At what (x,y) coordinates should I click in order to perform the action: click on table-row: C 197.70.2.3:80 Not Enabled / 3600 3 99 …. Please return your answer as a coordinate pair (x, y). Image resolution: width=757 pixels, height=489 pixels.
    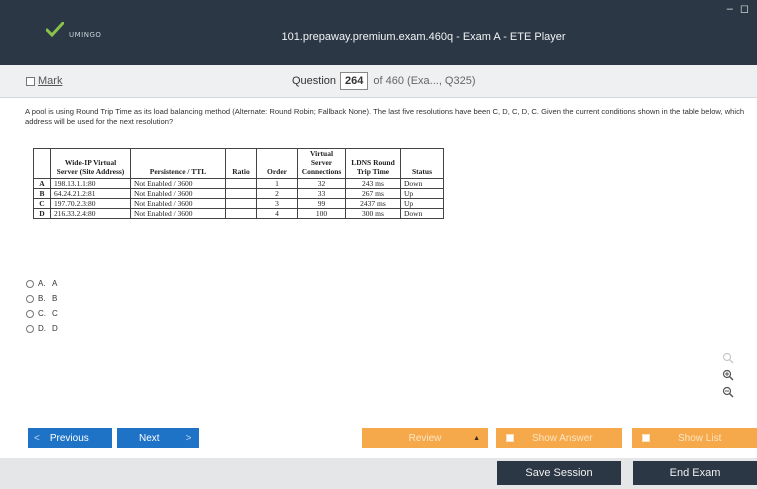
    Looking at the image, I should click on (238, 203).